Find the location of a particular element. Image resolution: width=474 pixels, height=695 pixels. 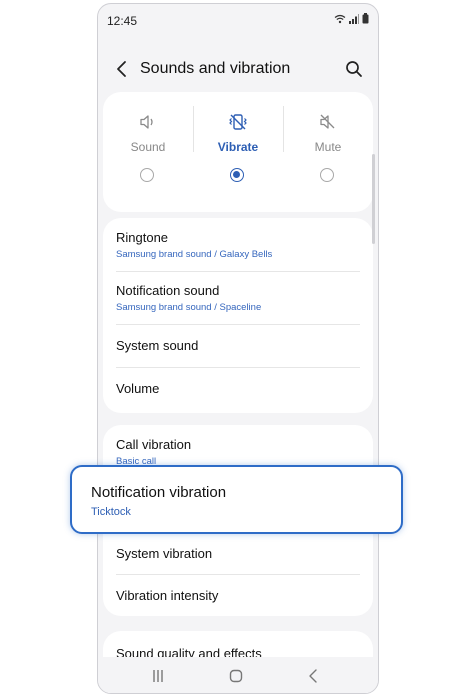

navigation-bar is located at coordinates (238, 675).